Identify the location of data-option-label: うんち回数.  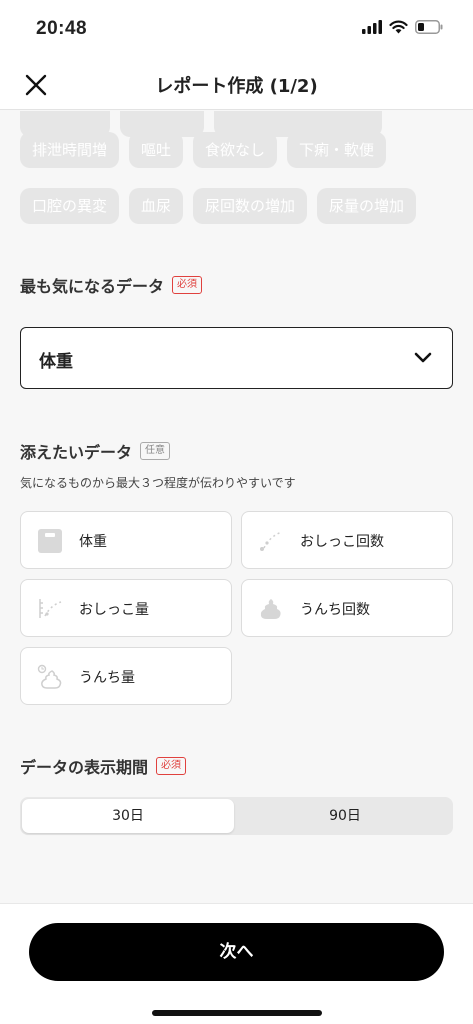
(335, 610).